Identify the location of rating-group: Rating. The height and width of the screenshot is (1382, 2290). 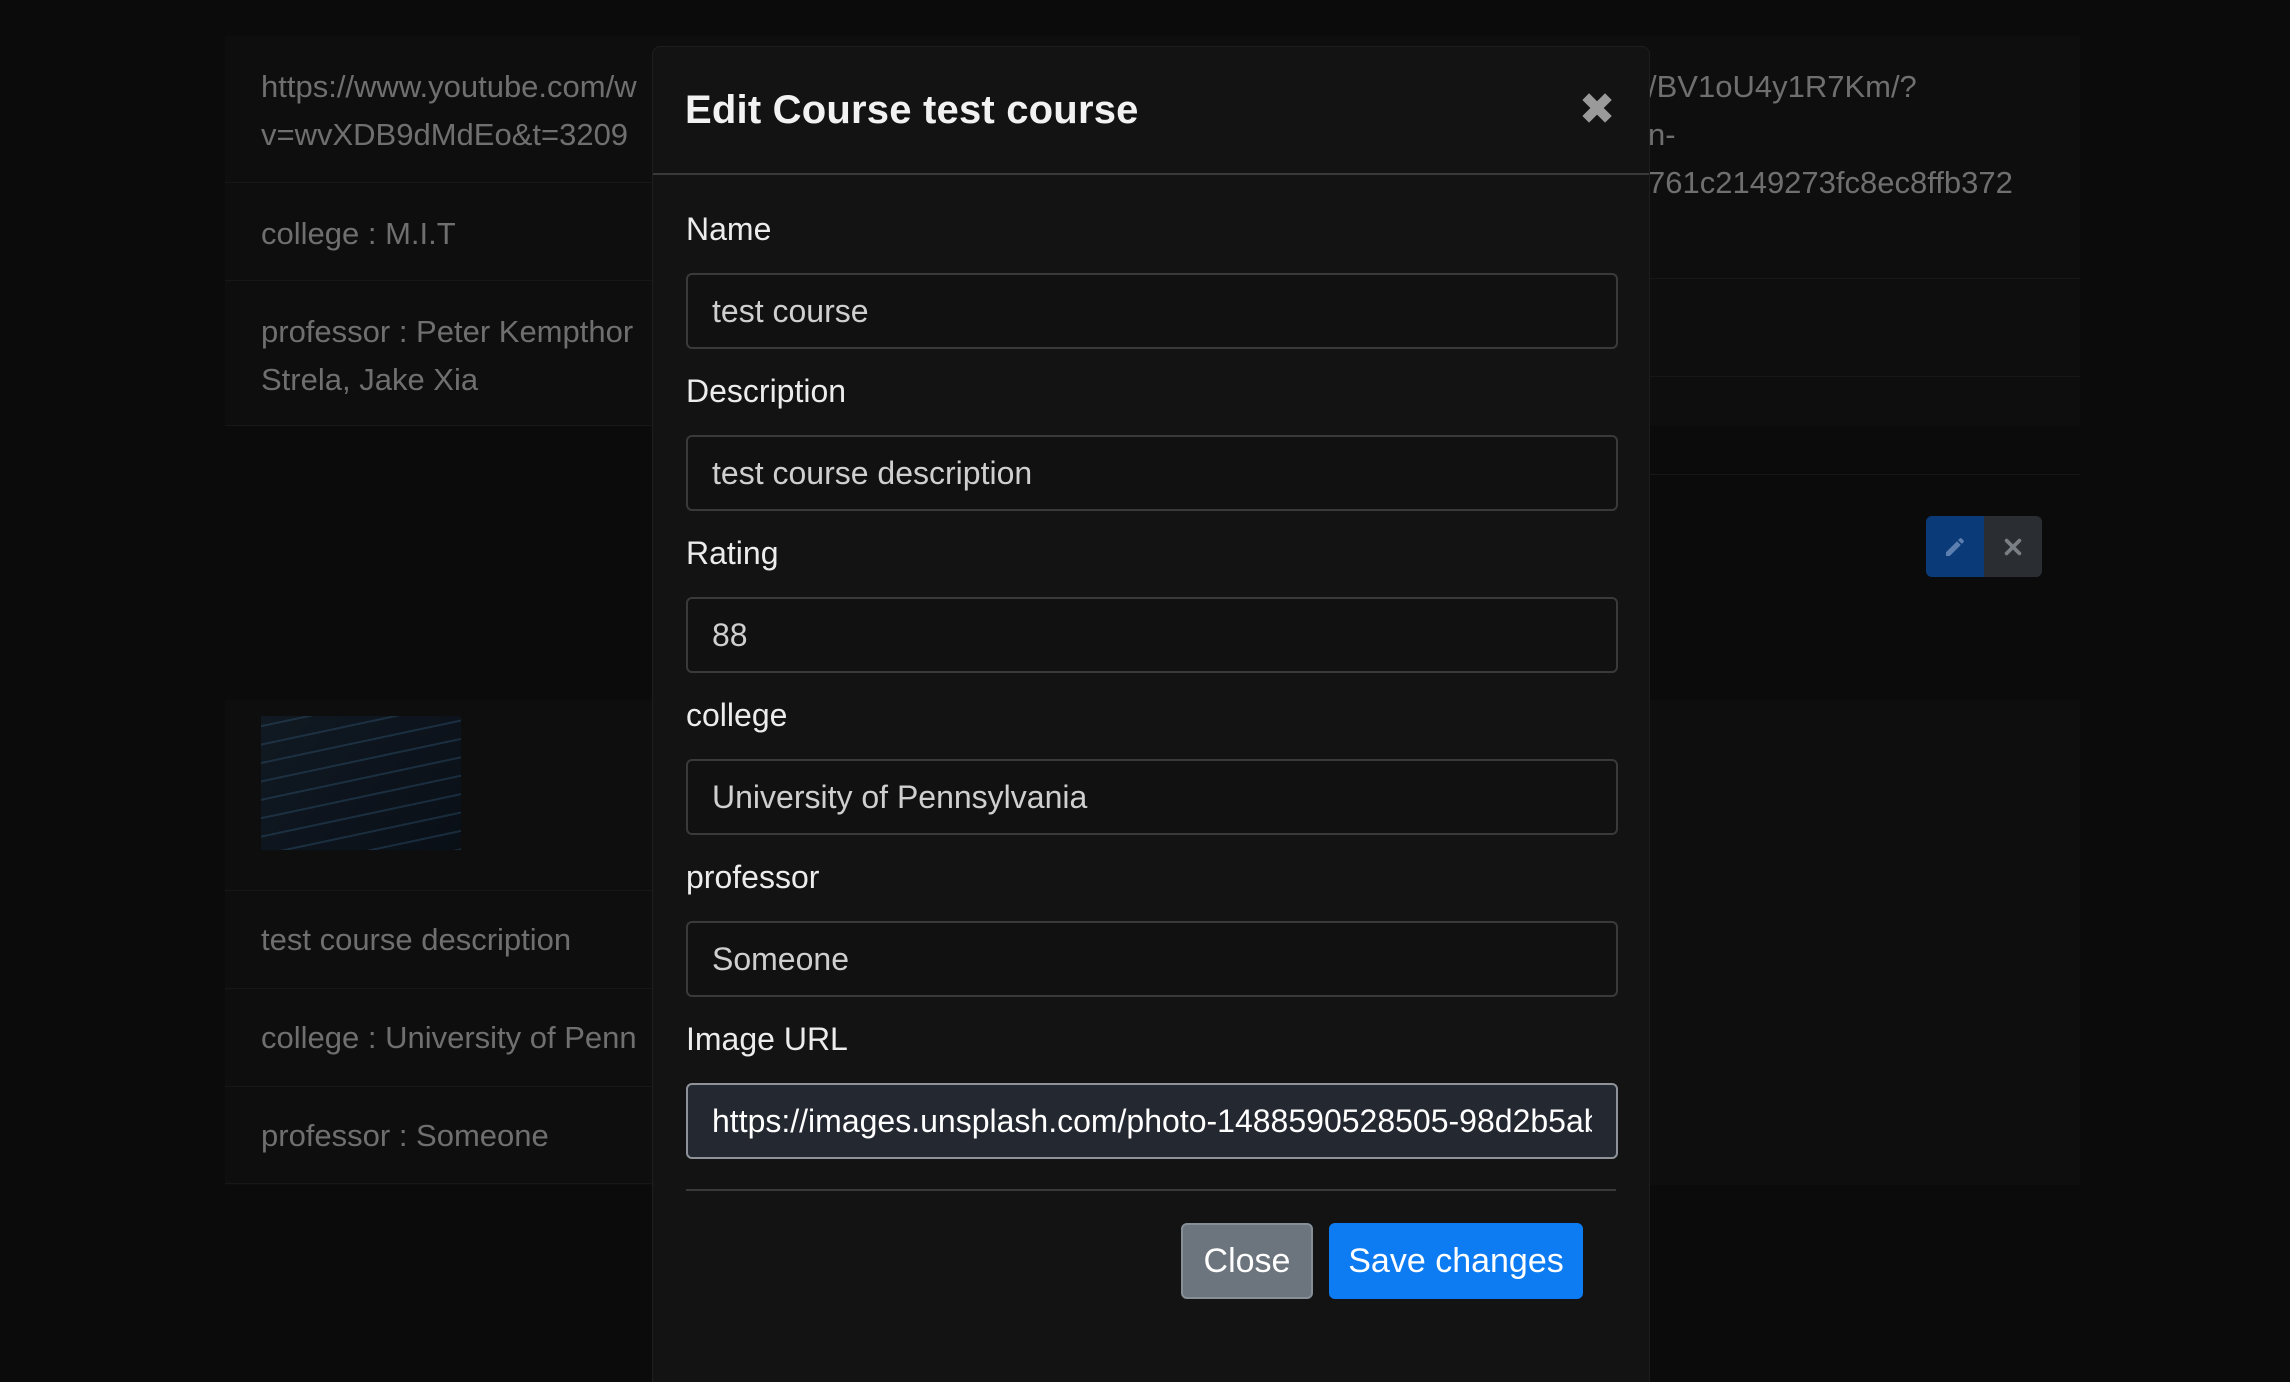
(1152, 602).